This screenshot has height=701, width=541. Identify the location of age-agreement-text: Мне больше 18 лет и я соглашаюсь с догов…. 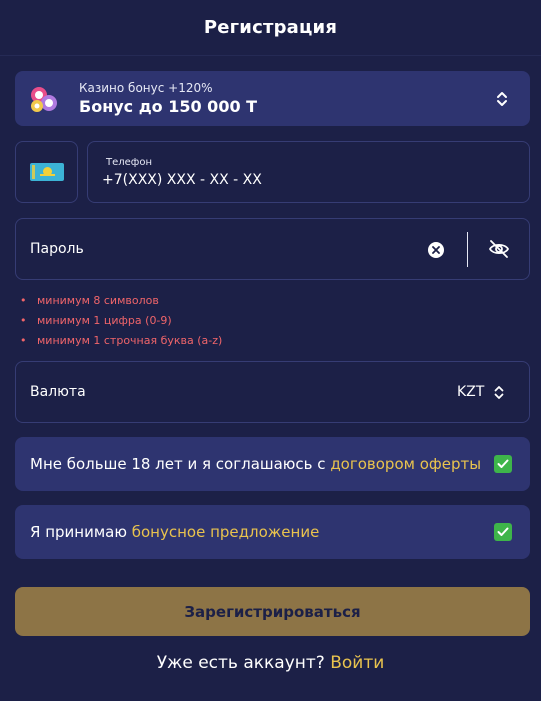
(256, 464).